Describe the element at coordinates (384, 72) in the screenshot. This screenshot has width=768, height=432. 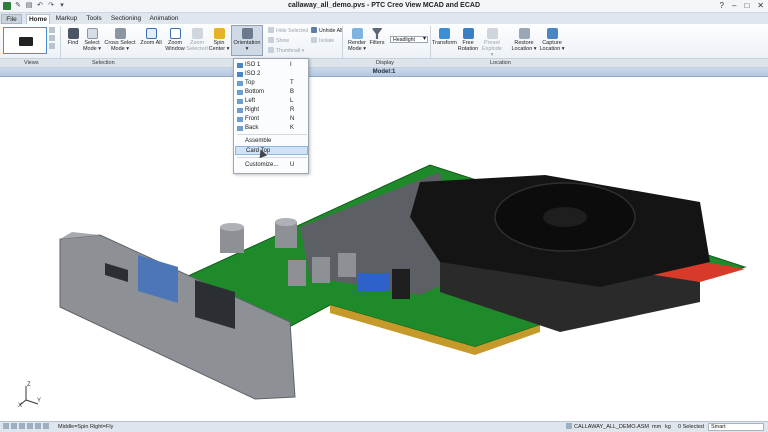
I see `model-tab-header: Model:1` at that location.